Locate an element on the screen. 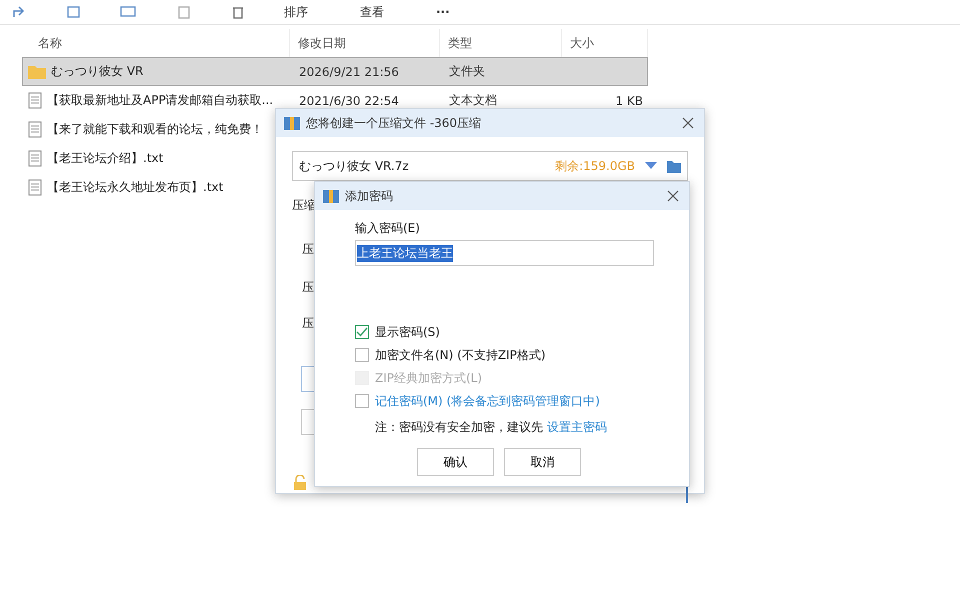 This screenshot has height=602, width=960. filename-text: むっつり彼女 VR.7z is located at coordinates (354, 166).